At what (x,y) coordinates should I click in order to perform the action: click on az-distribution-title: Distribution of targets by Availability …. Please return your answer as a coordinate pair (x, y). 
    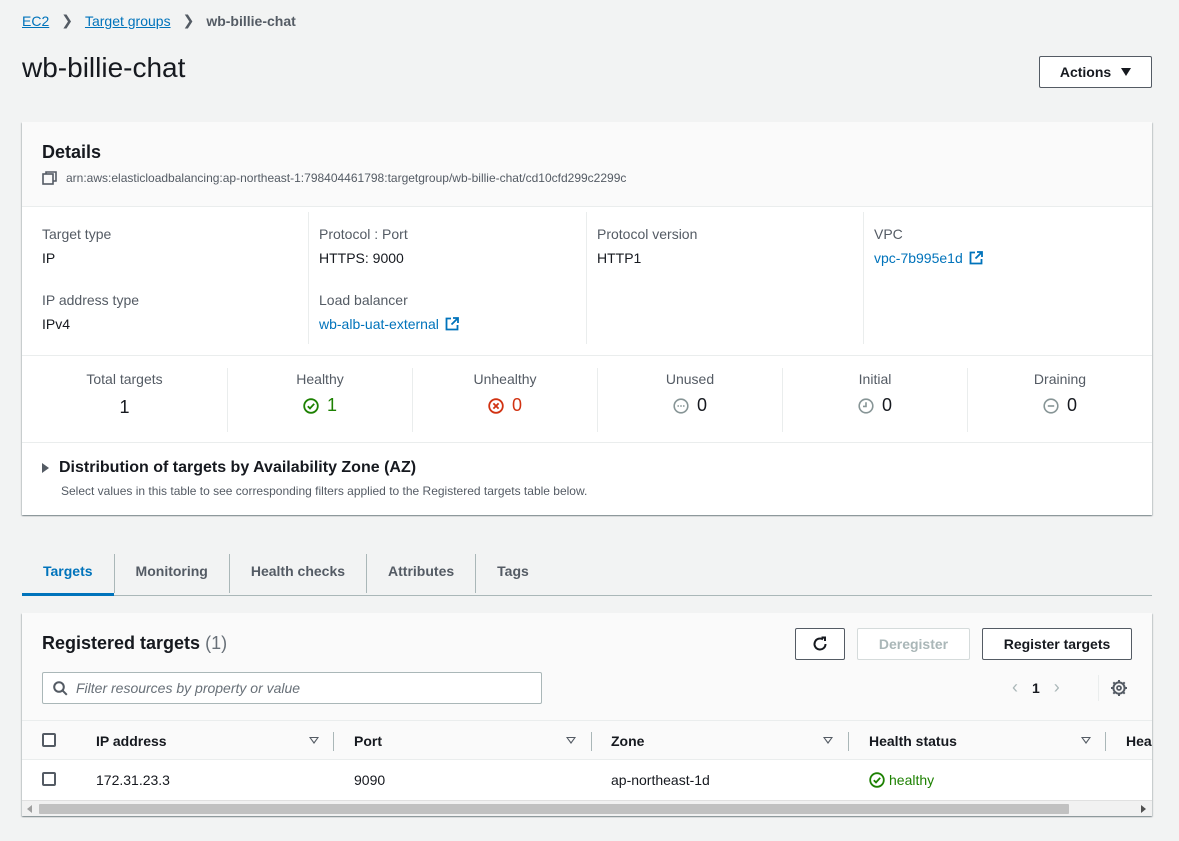
    Looking at the image, I should click on (238, 467).